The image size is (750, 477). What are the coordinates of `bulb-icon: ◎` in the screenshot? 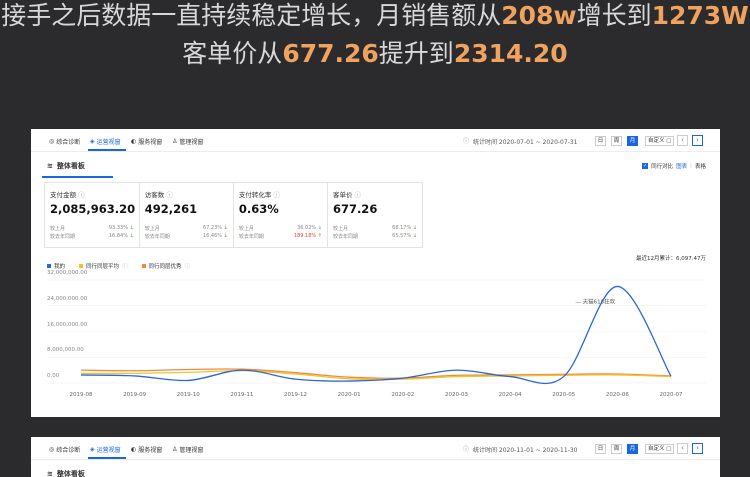 It's located at (52, 449).